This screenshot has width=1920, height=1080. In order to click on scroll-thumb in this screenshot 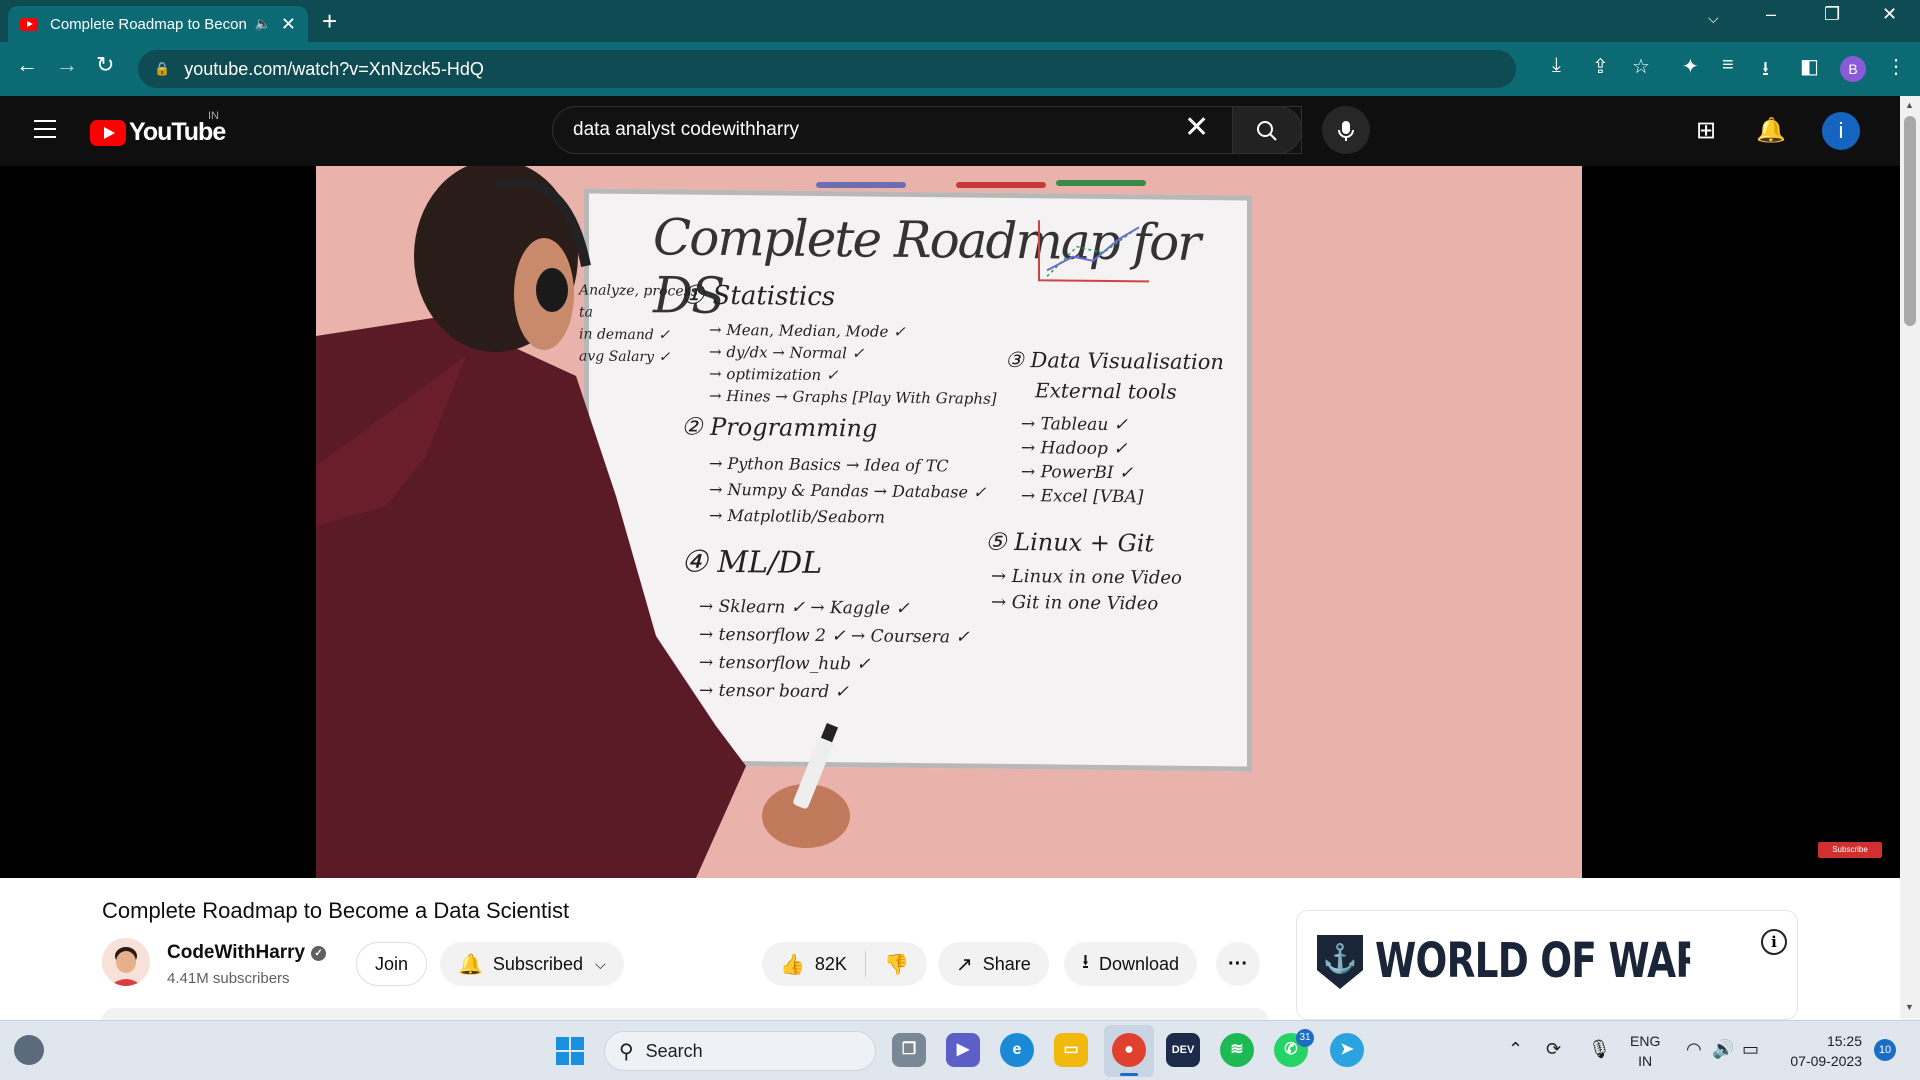, I will do `click(1910, 221)`.